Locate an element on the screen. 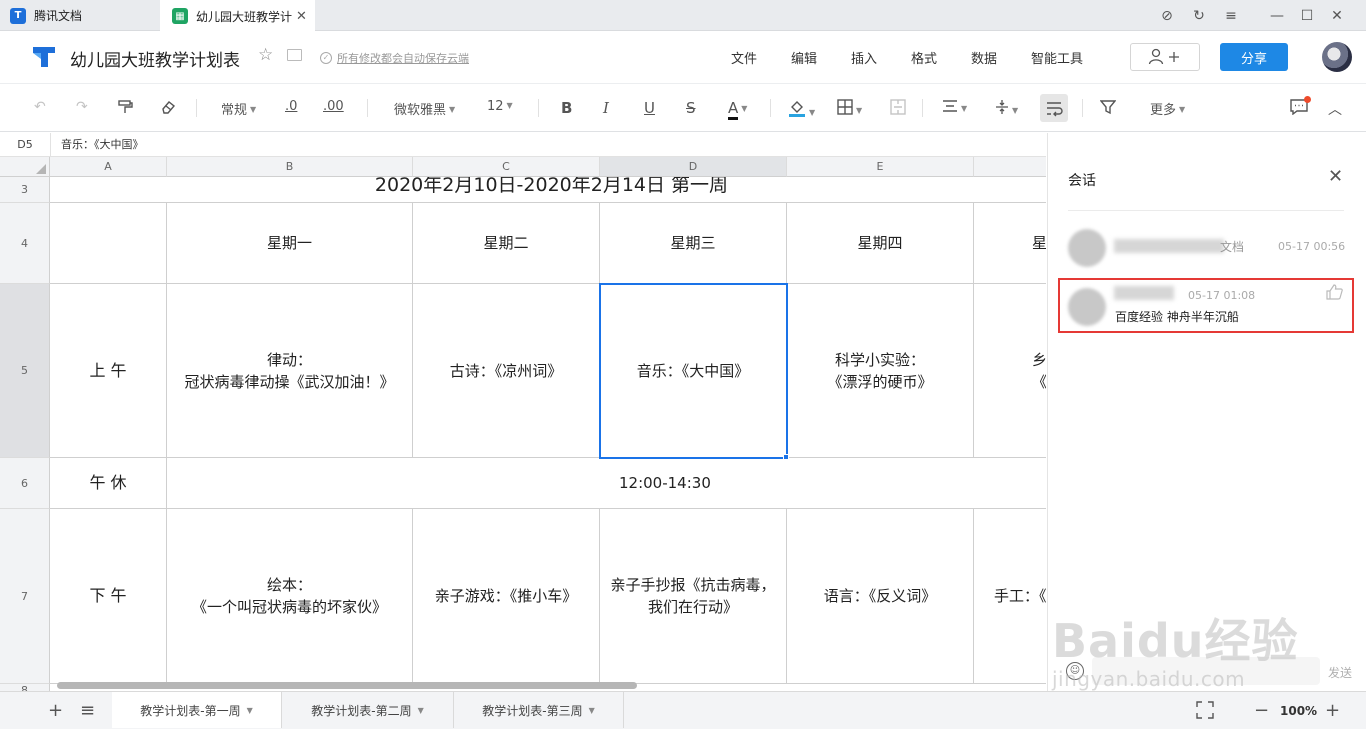 Image resolution: width=1366 pixels, height=729 pixels. reply-input is located at coordinates (1206, 671).